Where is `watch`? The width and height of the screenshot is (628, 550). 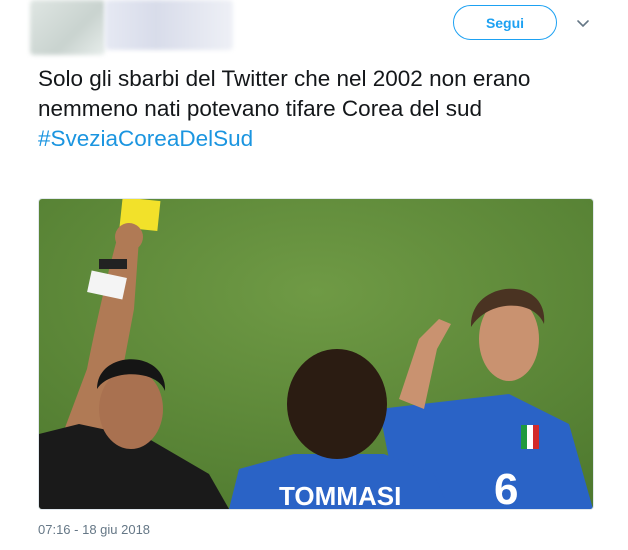 watch is located at coordinates (113, 264).